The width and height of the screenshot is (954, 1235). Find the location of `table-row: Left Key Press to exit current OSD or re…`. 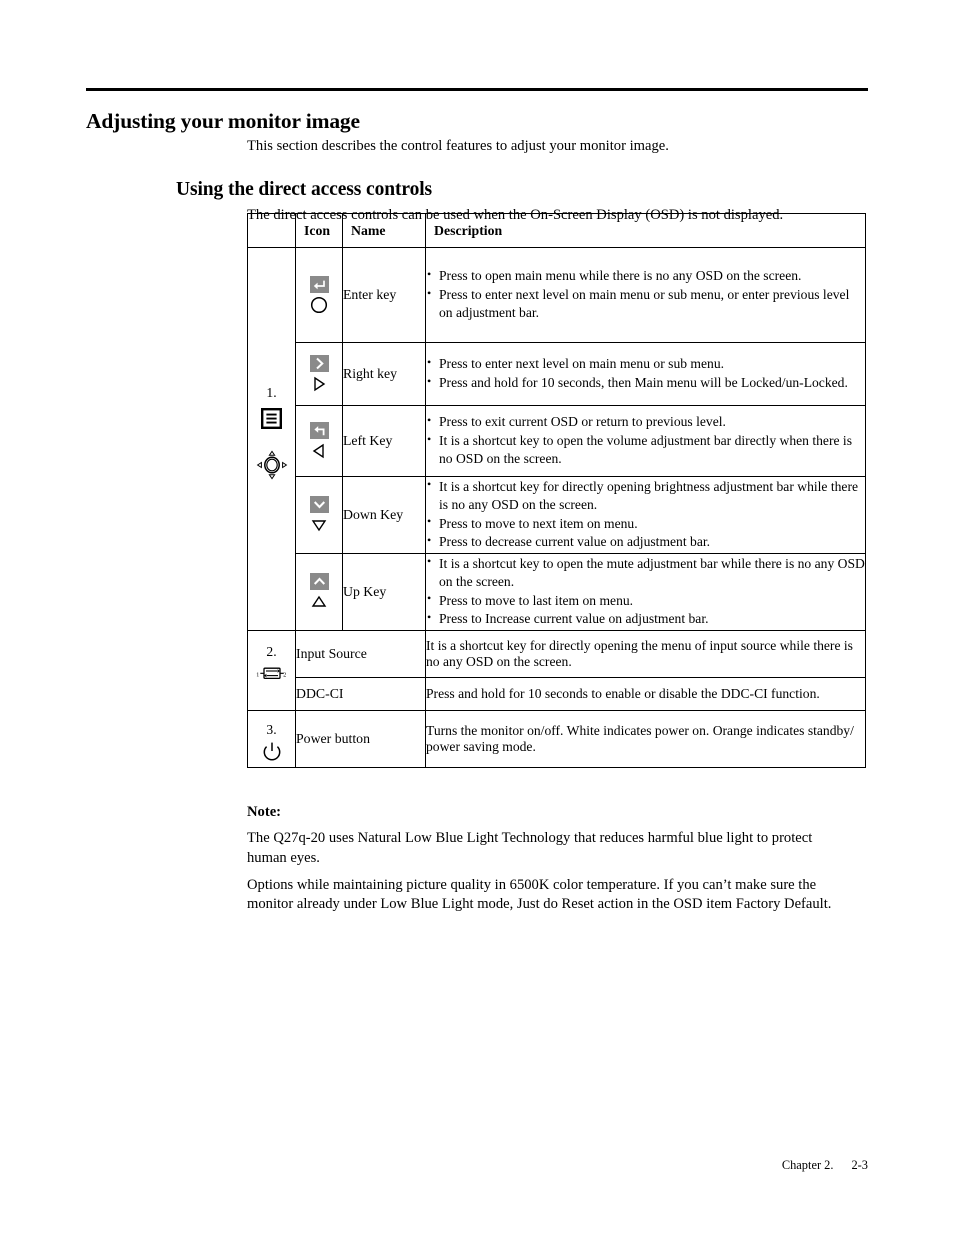

table-row: Left Key Press to exit current OSD or re… is located at coordinates (557, 441).